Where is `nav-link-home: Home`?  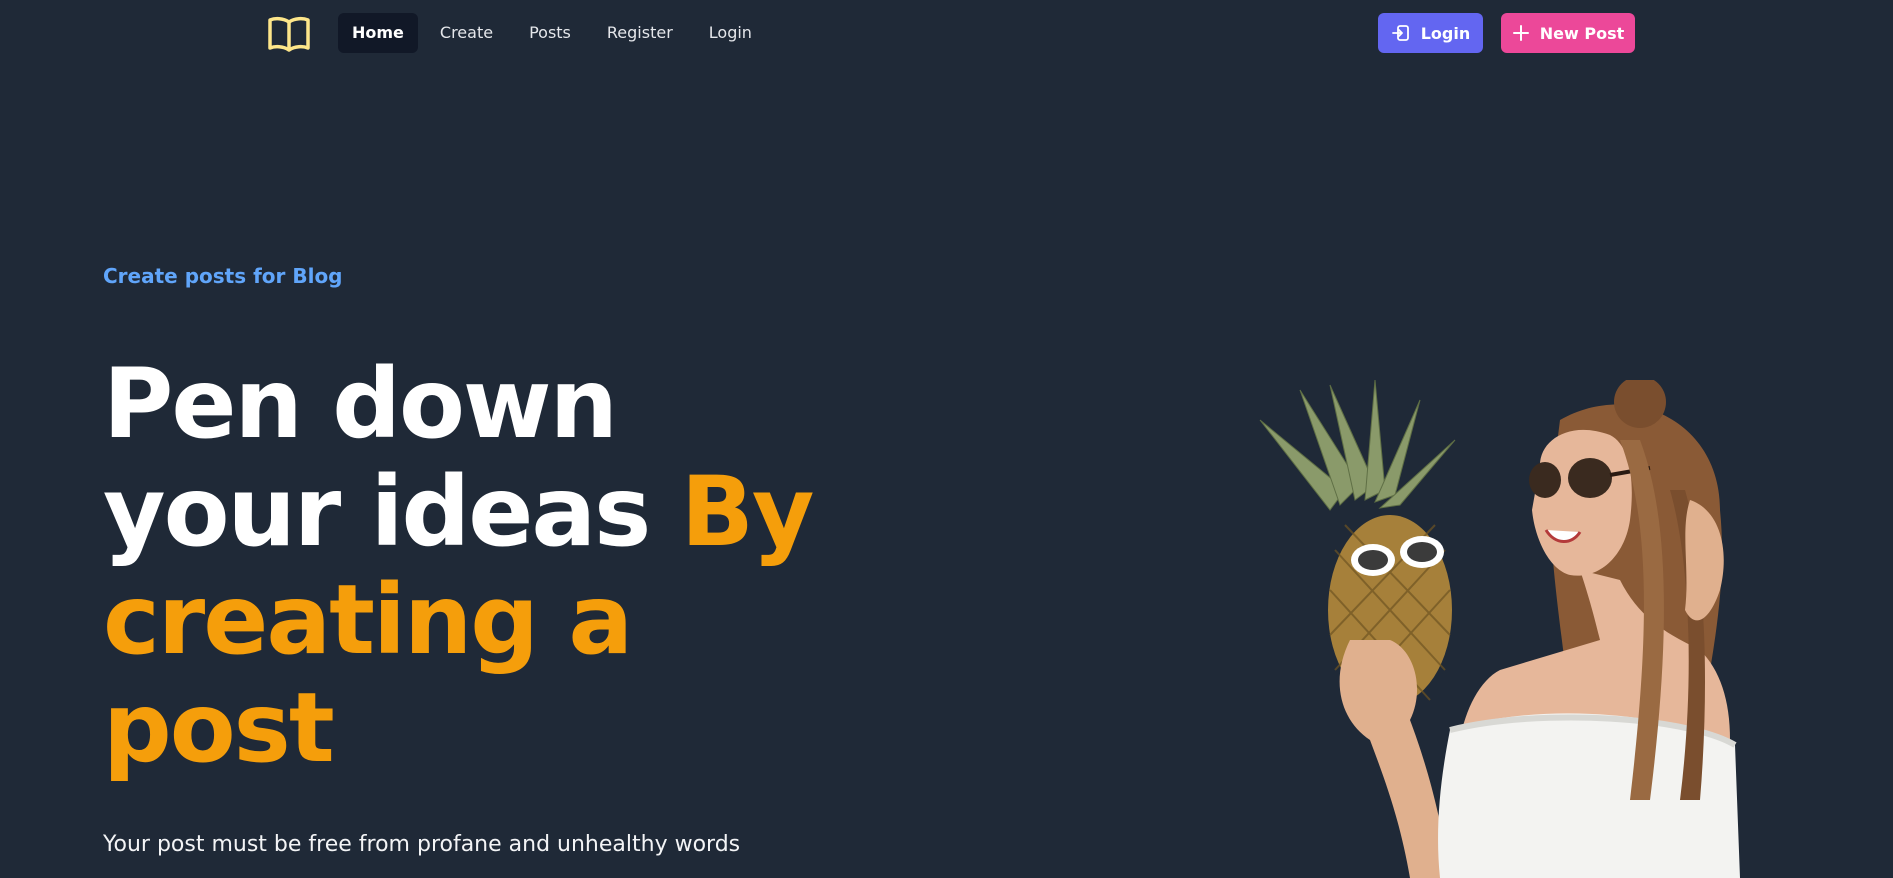 nav-link-home: Home is located at coordinates (378, 33).